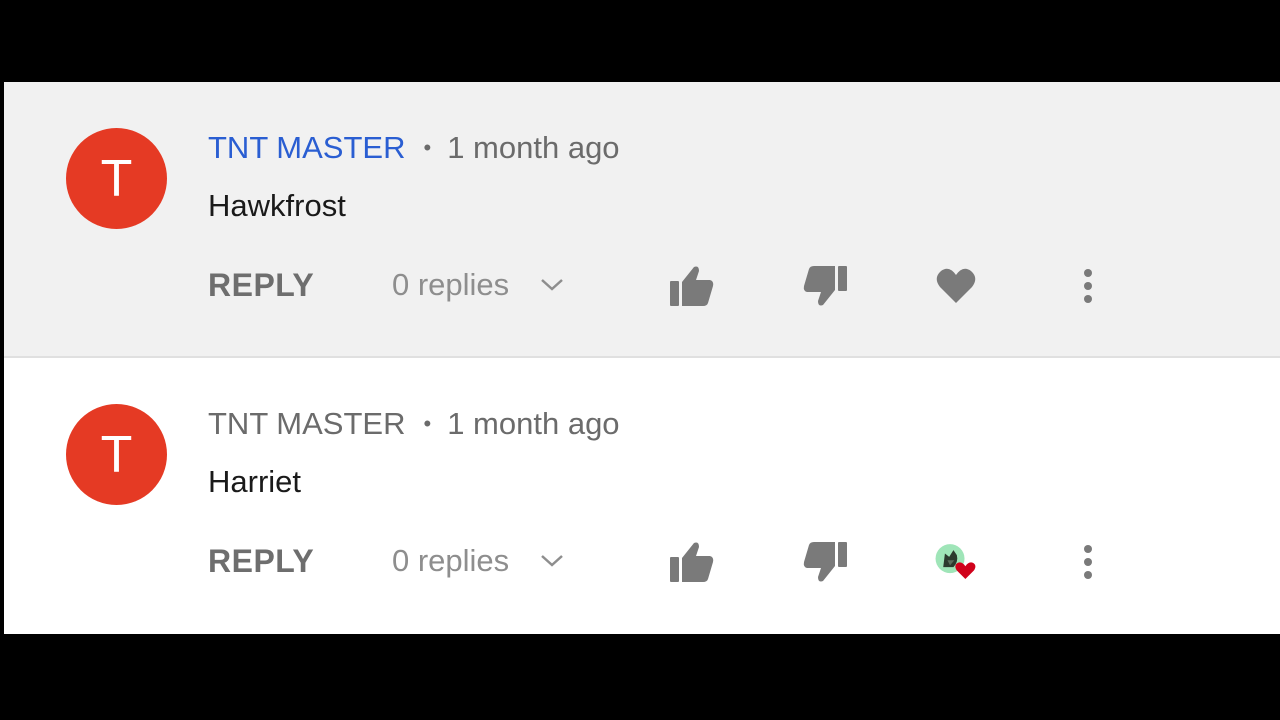  Describe the element at coordinates (956, 562) in the screenshot. I see `creator-heart-icon` at that location.